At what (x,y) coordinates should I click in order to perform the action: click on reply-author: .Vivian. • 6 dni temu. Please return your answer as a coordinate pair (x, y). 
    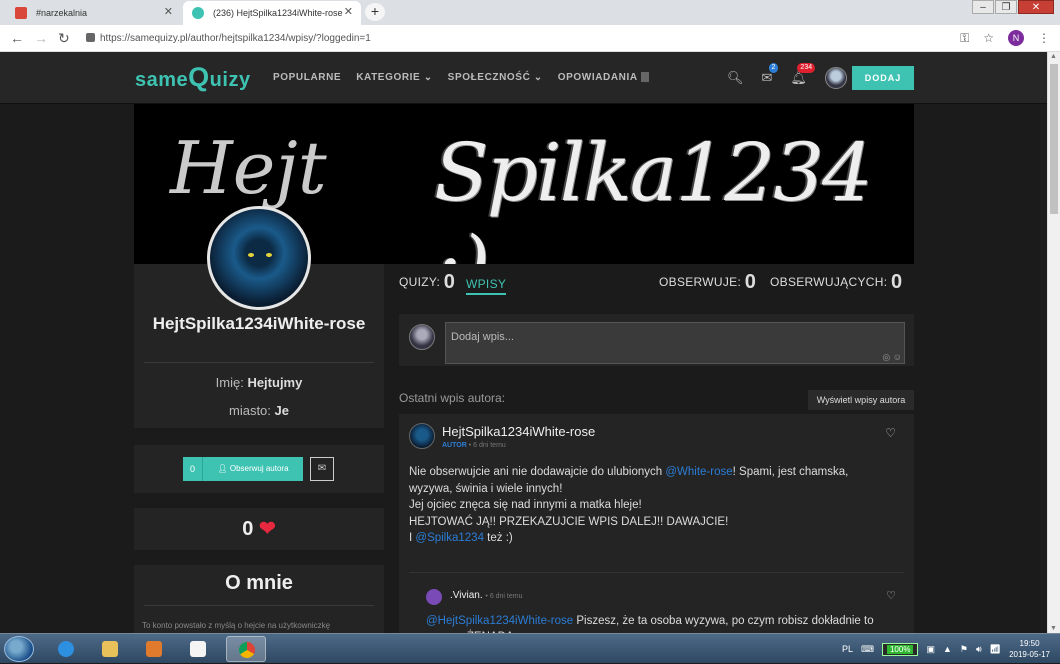
    Looking at the image, I should click on (486, 595).